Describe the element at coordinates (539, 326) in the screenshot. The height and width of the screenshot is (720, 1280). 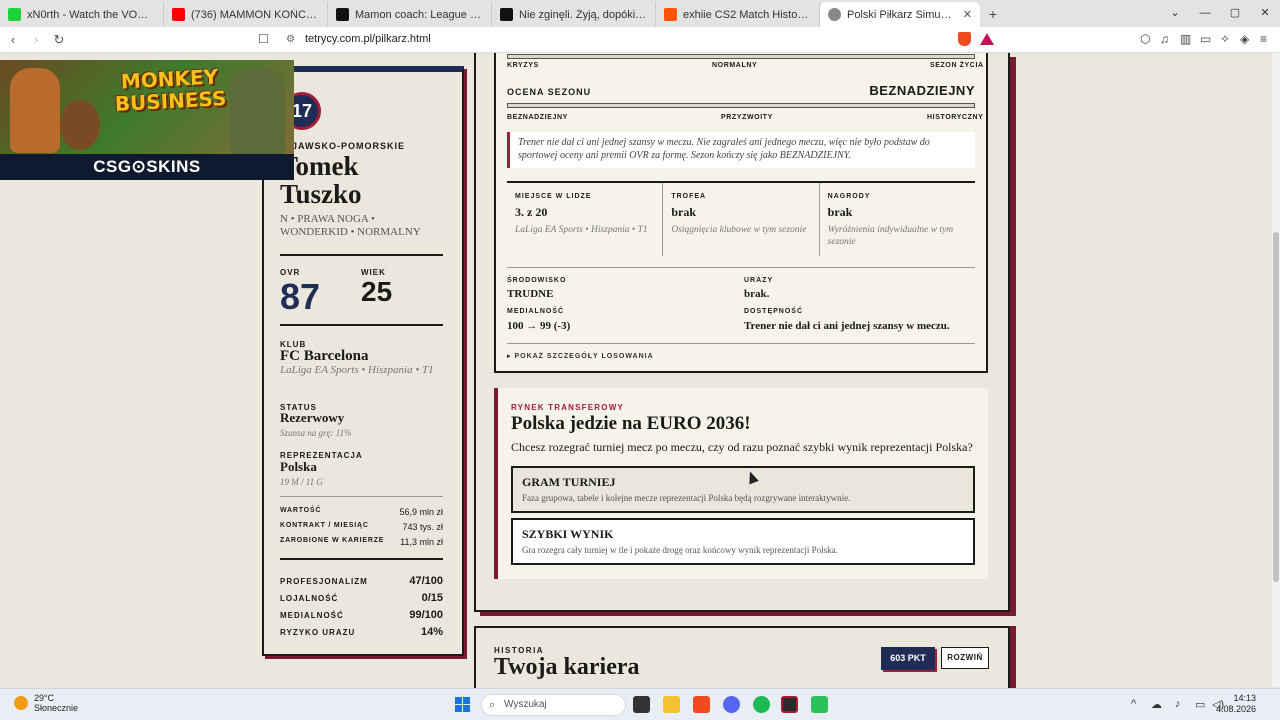
I see `media-value: 100 → 99 (-3)` at that location.